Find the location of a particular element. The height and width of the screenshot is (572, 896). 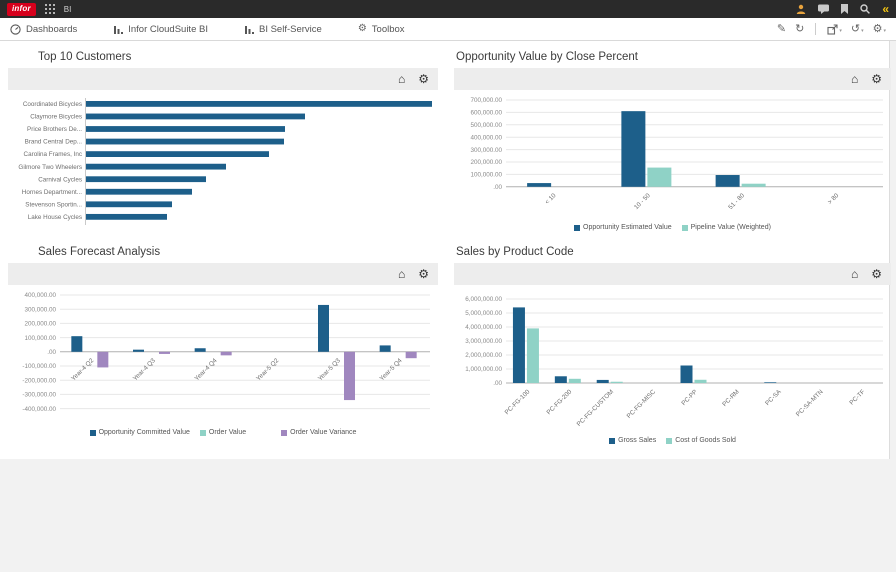

infor-logo: infor is located at coordinates (21, 9).